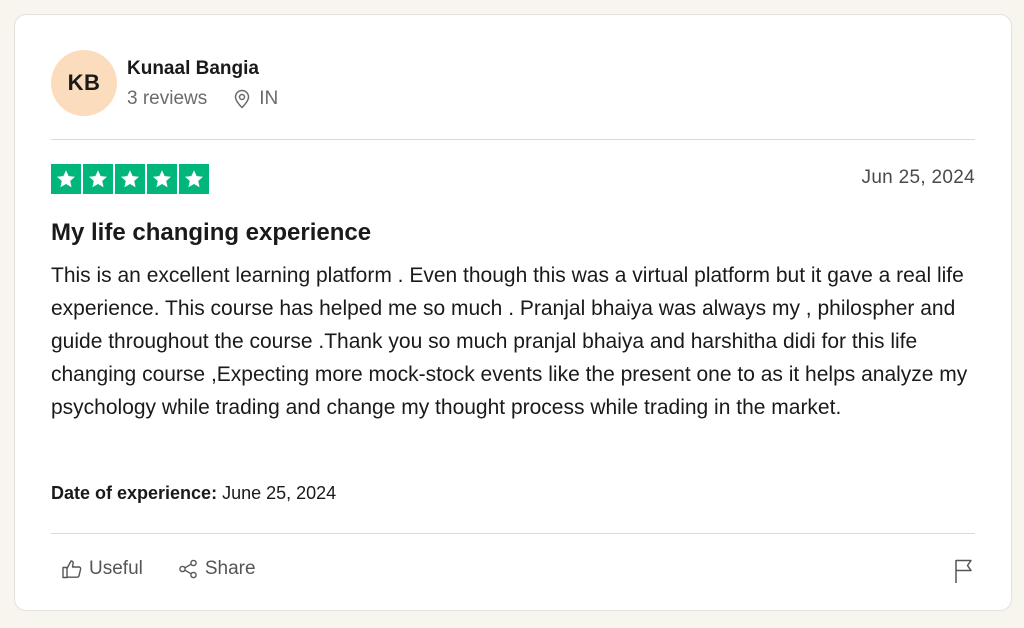  What do you see at coordinates (963, 571) in the screenshot?
I see `flag-icon` at bounding box center [963, 571].